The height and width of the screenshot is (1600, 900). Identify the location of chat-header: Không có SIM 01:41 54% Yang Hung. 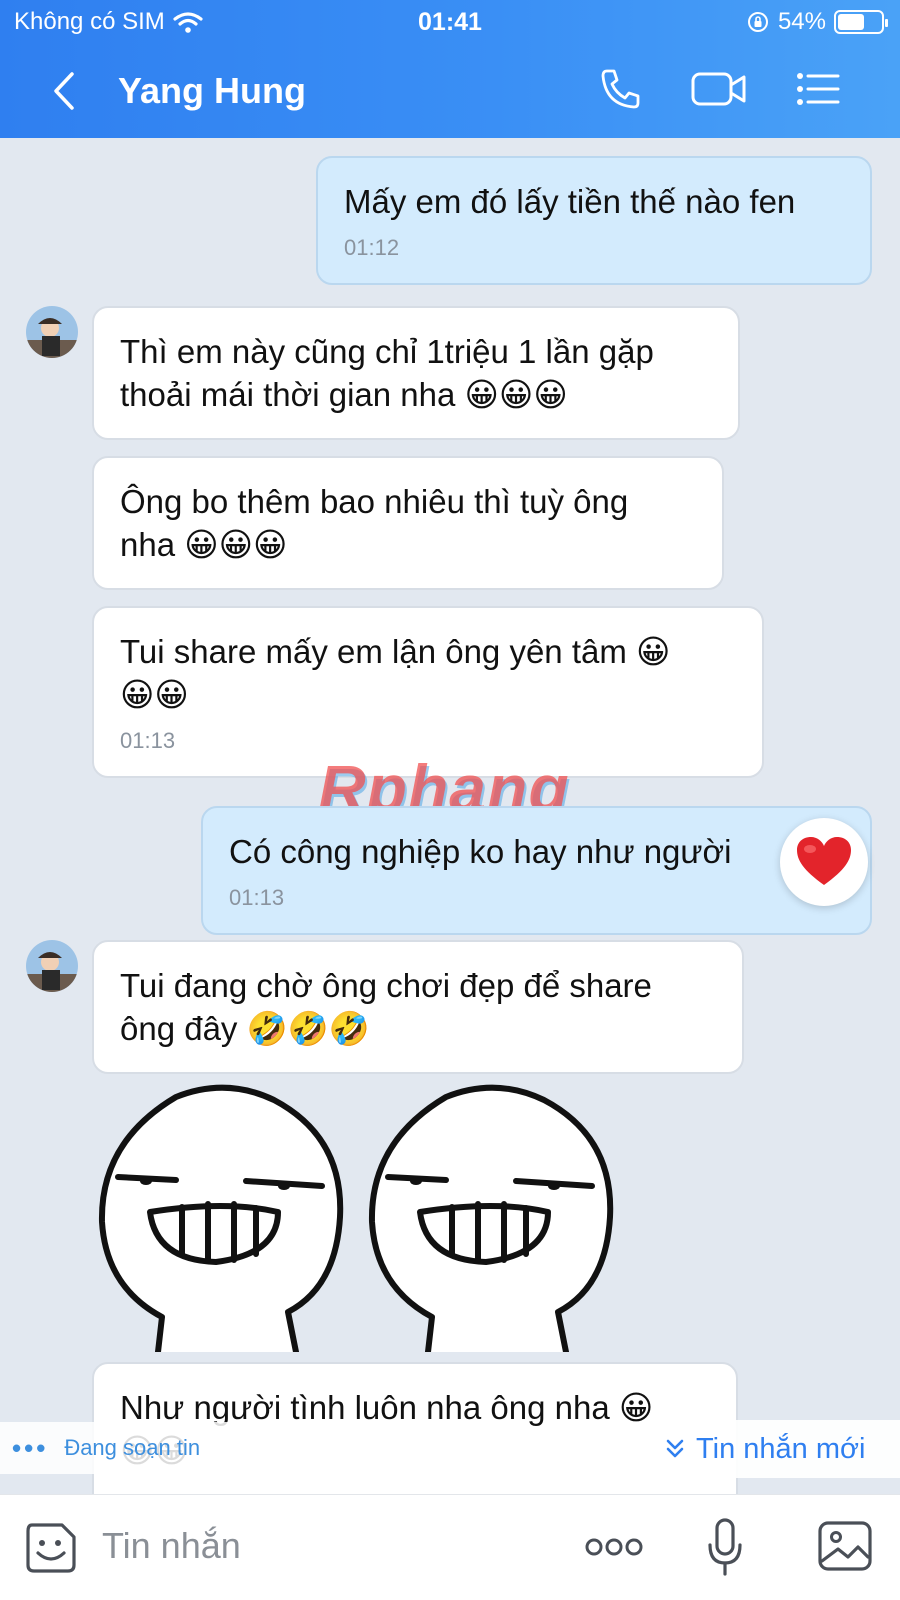
(450, 69).